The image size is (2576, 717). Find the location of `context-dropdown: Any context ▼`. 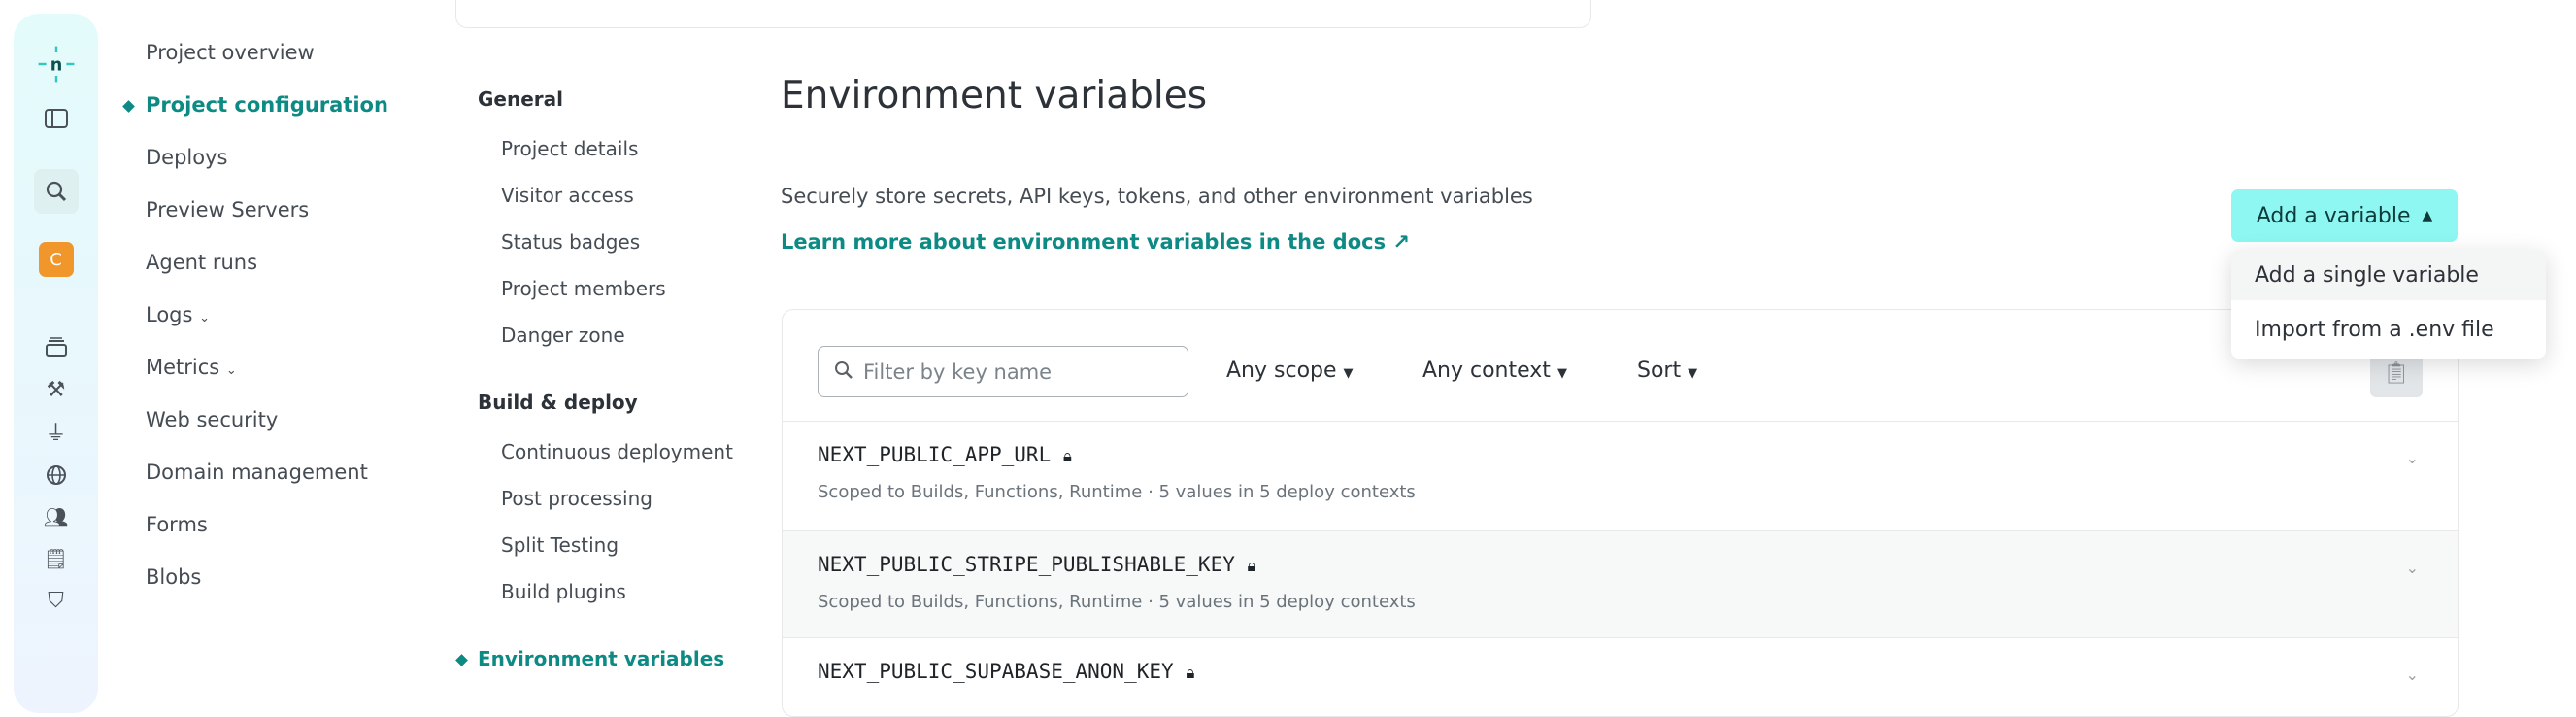

context-dropdown: Any context ▼ is located at coordinates (1495, 370).